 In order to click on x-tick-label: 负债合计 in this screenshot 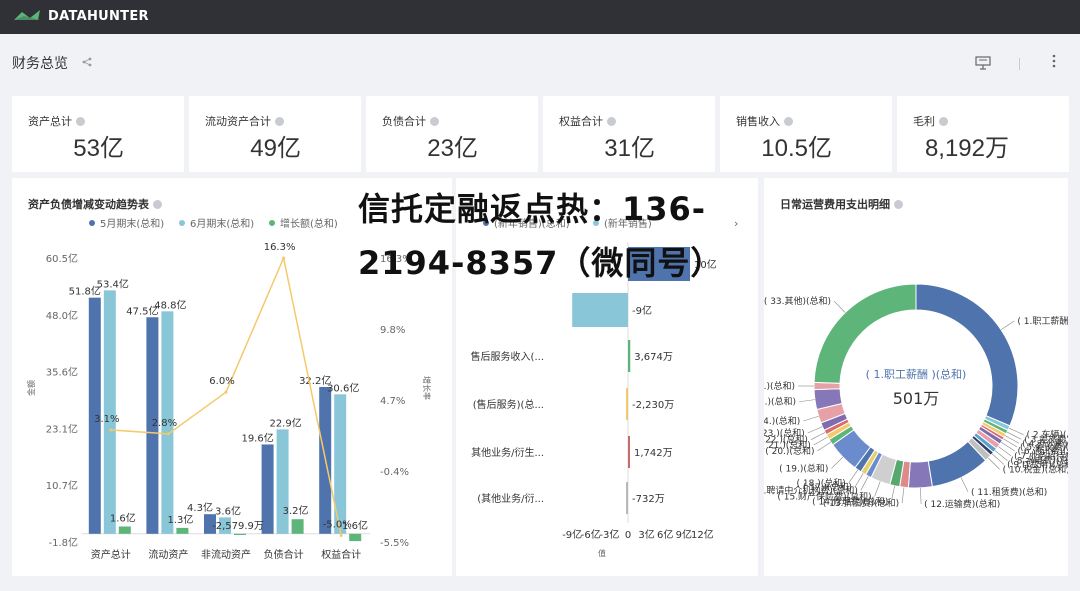, I will do `click(284, 554)`.